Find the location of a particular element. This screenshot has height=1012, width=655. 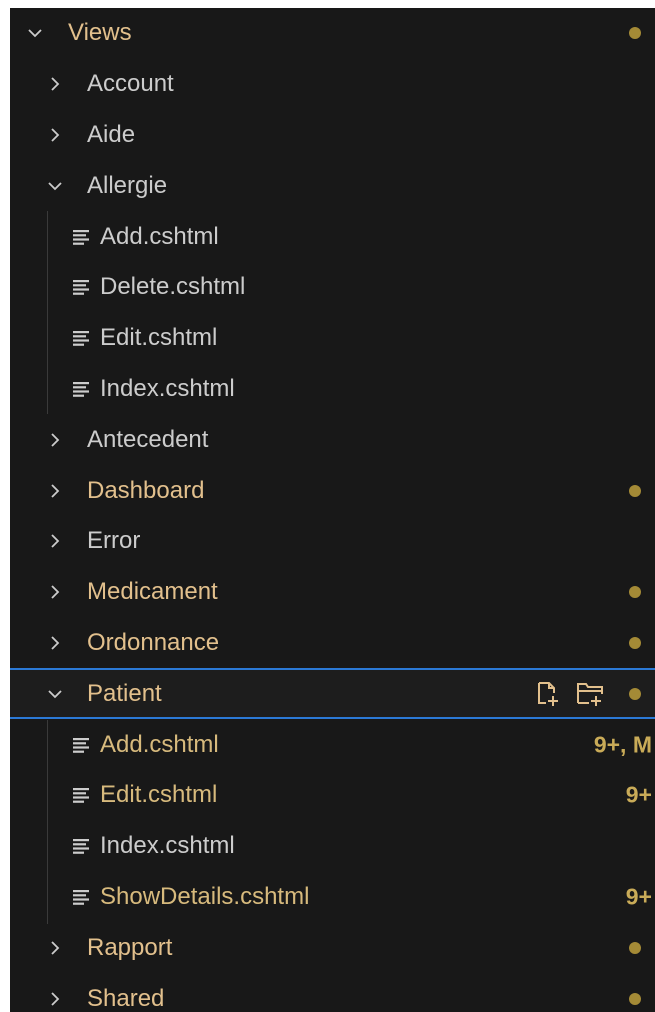

folder-account-label: Account is located at coordinates (130, 84).